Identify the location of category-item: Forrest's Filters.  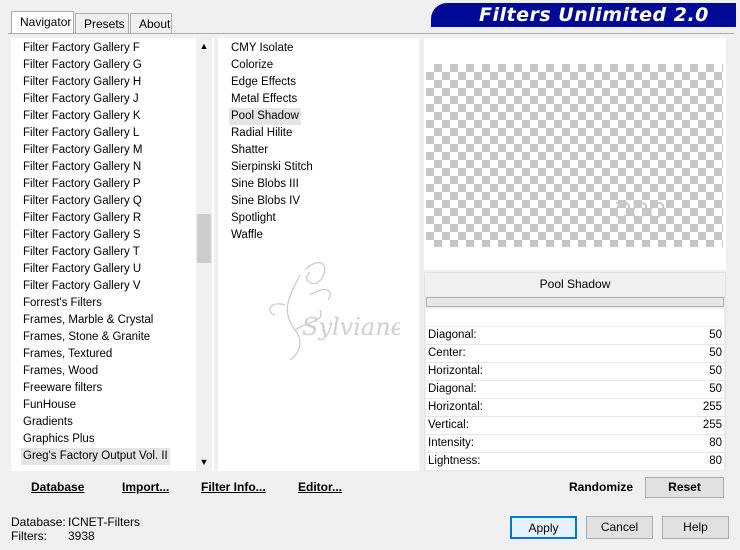
(62, 303).